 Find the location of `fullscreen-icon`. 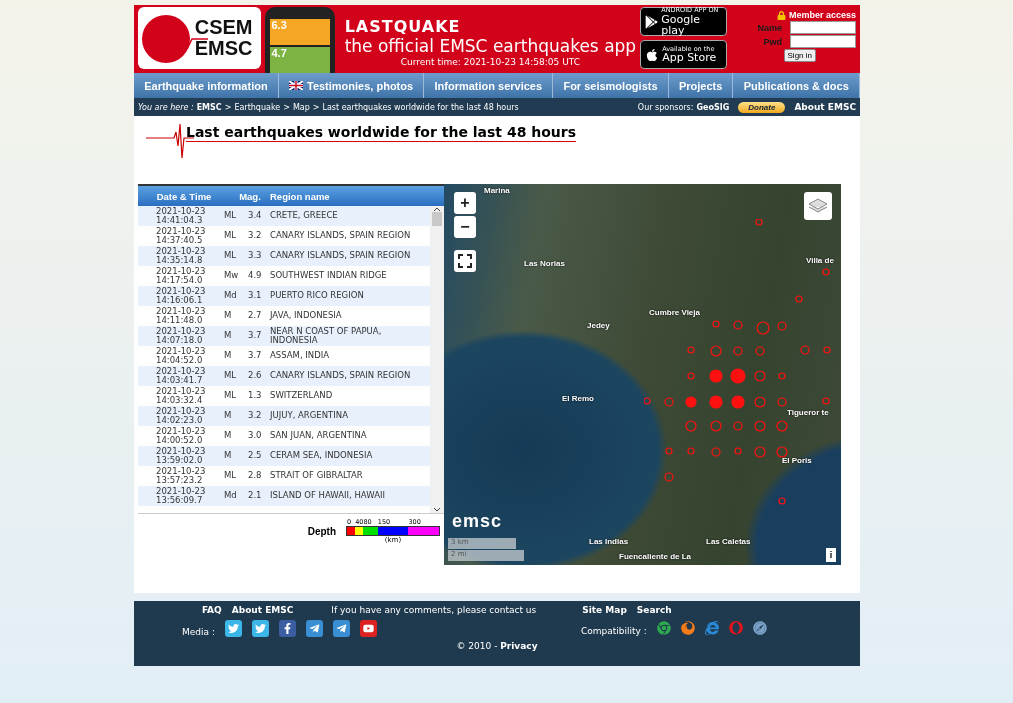

fullscreen-icon is located at coordinates (465, 261).